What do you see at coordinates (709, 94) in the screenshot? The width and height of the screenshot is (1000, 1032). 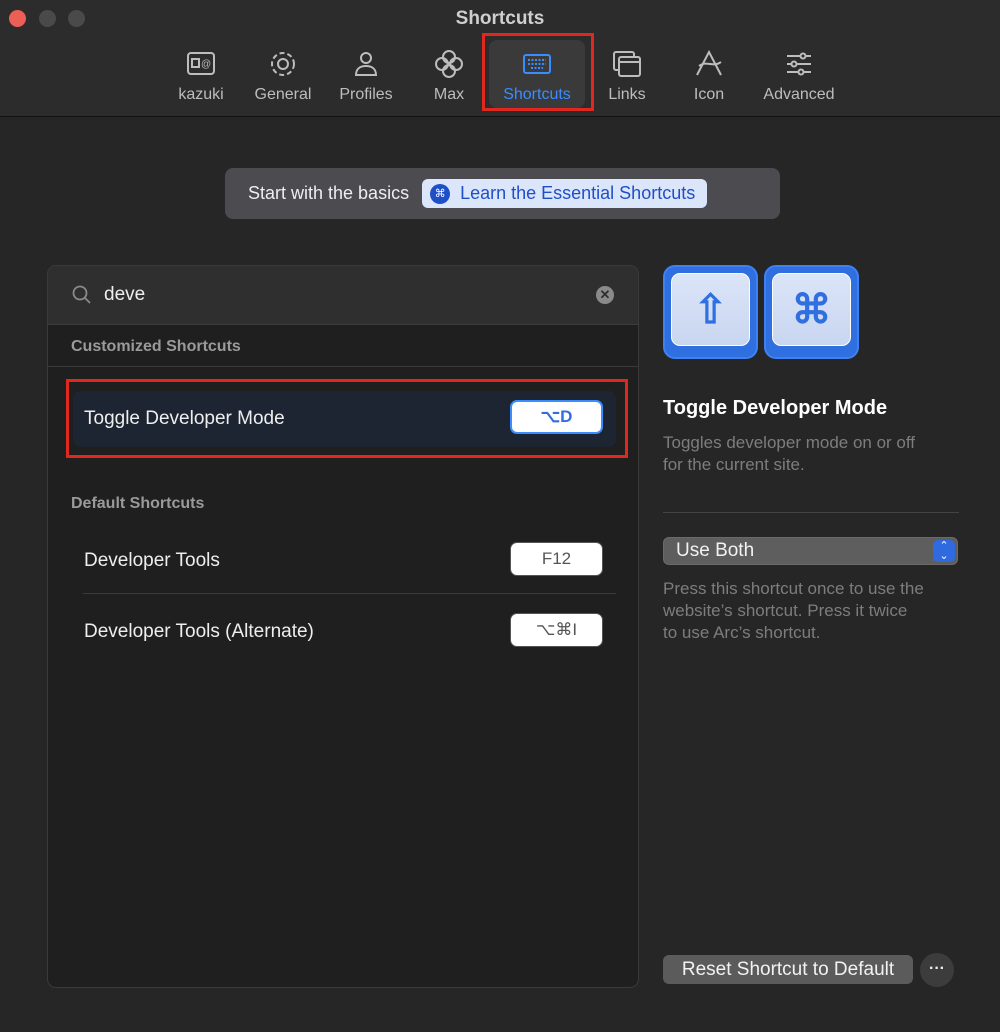 I see `tab-label: Icon` at bounding box center [709, 94].